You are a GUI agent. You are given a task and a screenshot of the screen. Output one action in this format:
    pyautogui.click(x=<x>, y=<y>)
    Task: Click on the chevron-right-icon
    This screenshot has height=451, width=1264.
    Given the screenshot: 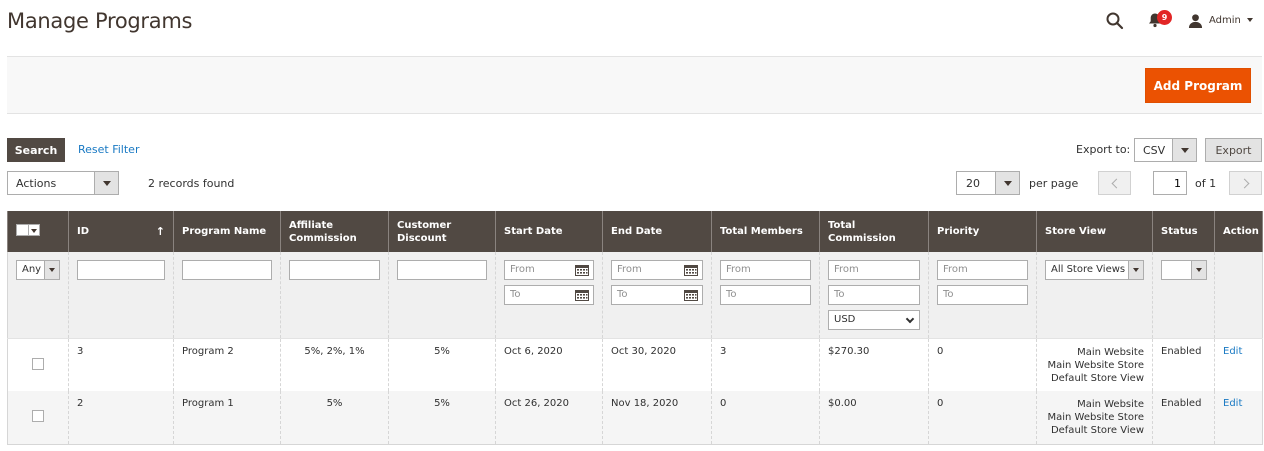 What is the action you would take?
    pyautogui.click(x=1244, y=183)
    